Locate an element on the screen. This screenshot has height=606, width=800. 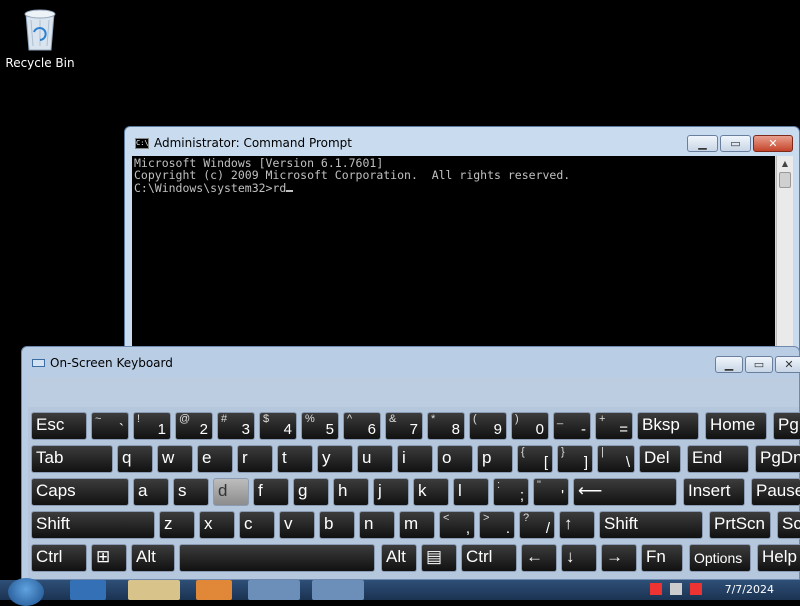
key-x: x is located at coordinates (217, 525).